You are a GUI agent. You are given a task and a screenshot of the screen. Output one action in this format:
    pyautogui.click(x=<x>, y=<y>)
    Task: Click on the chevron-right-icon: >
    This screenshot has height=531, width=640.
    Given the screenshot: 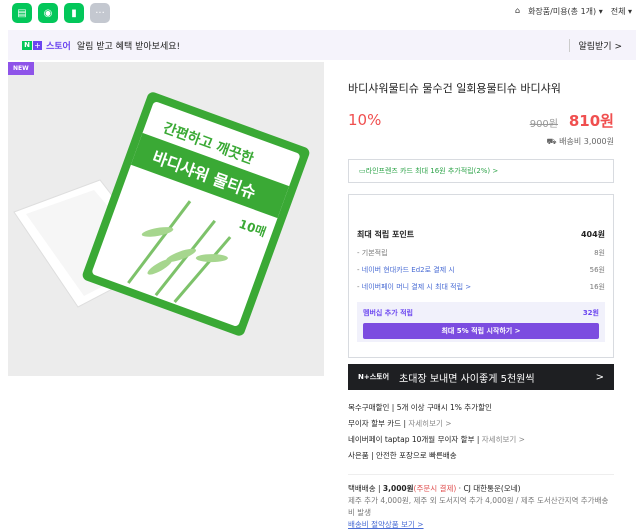 What is the action you would take?
    pyautogui.click(x=599, y=377)
    